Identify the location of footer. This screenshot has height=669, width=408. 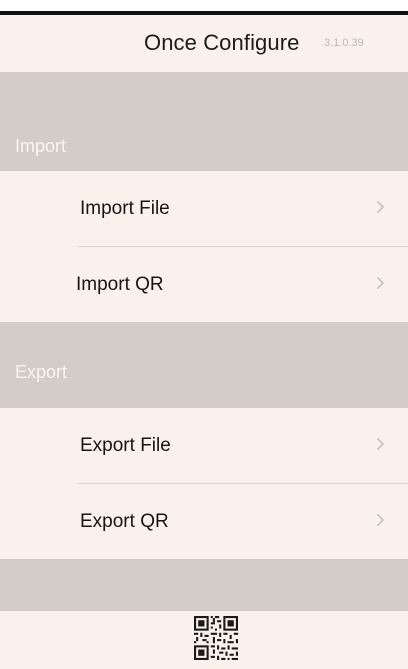
(204, 640).